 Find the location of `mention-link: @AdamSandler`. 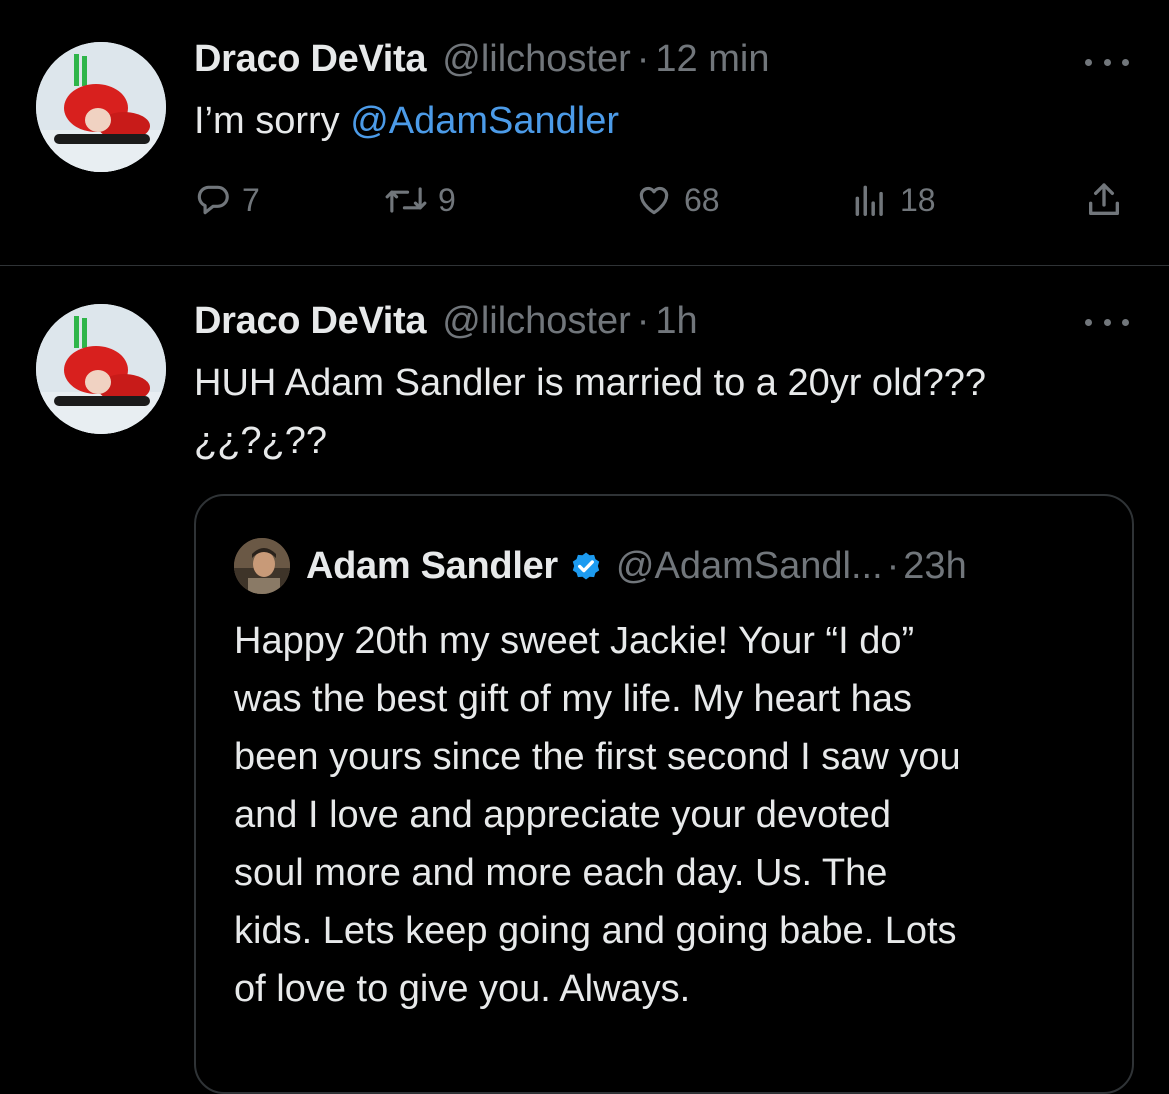

mention-link: @AdamSandler is located at coordinates (484, 121).